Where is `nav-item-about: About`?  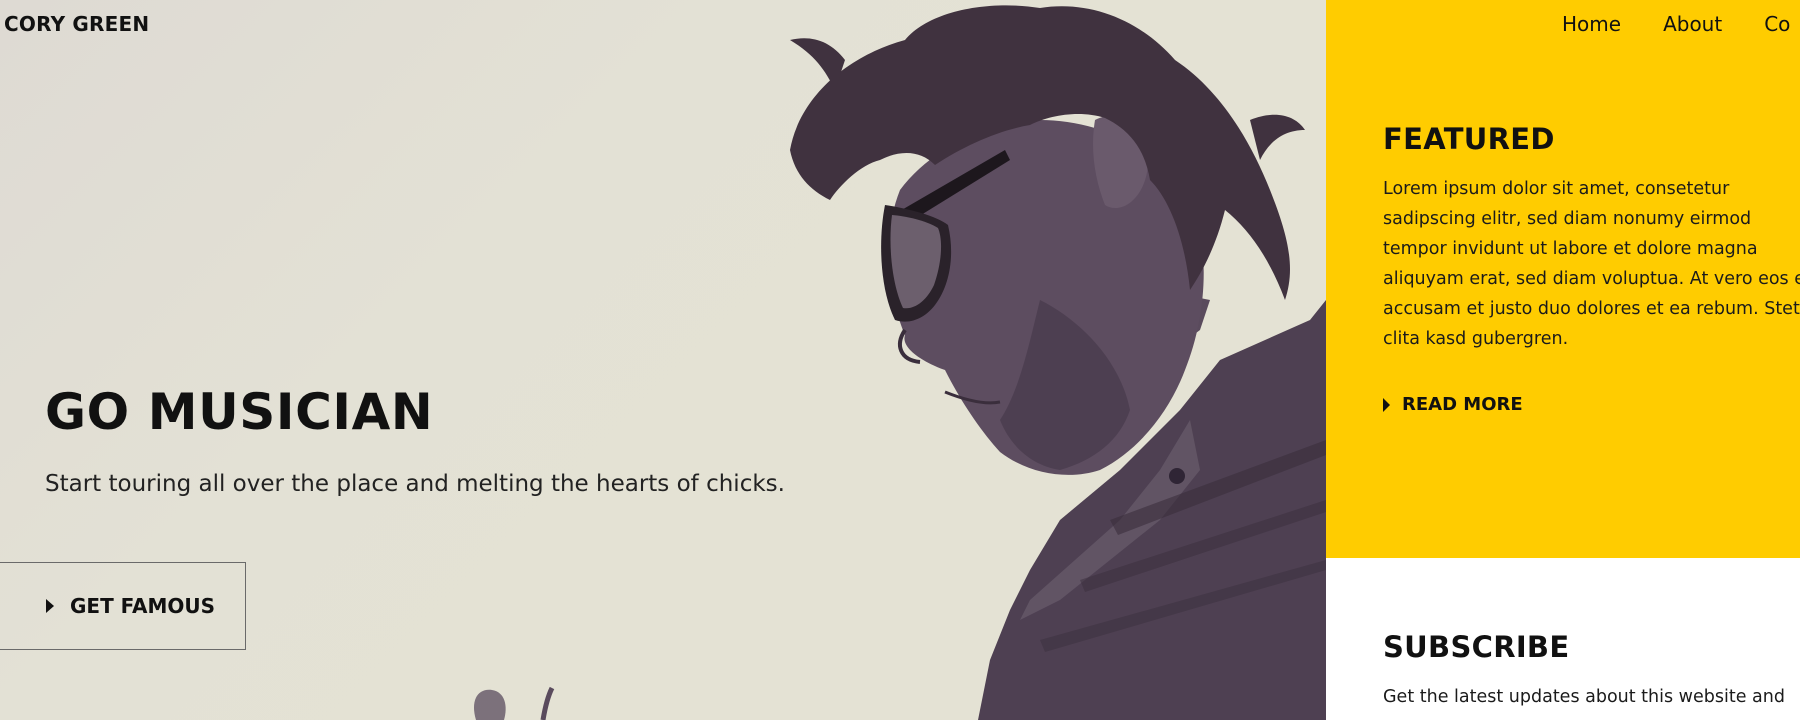 nav-item-about: About is located at coordinates (1692, 24).